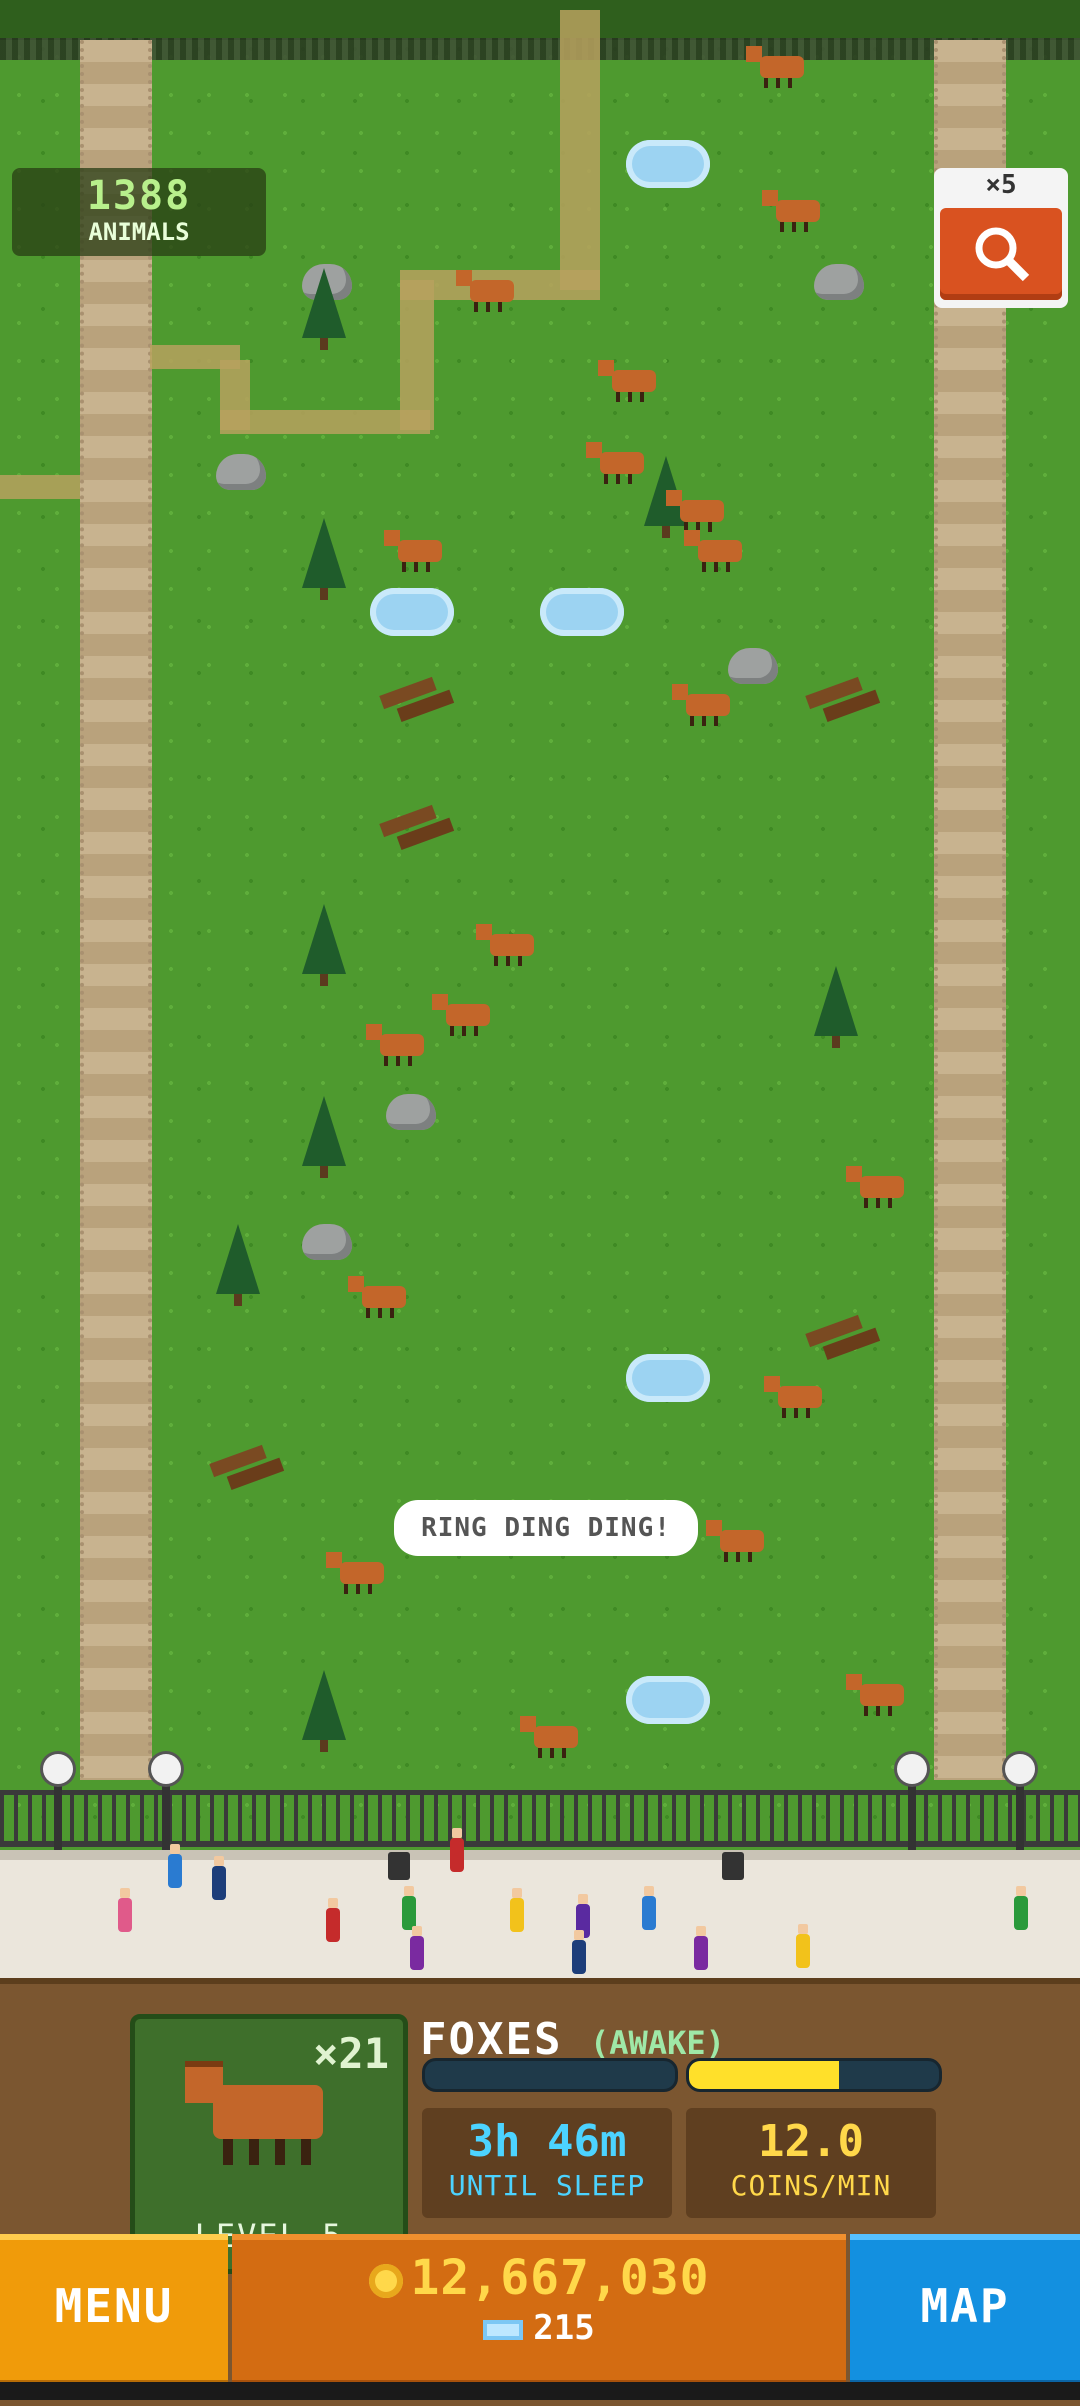 The image size is (1080, 2406). Describe the element at coordinates (811, 2185) in the screenshot. I see `coin-rate-label: COINS/MIN` at that location.